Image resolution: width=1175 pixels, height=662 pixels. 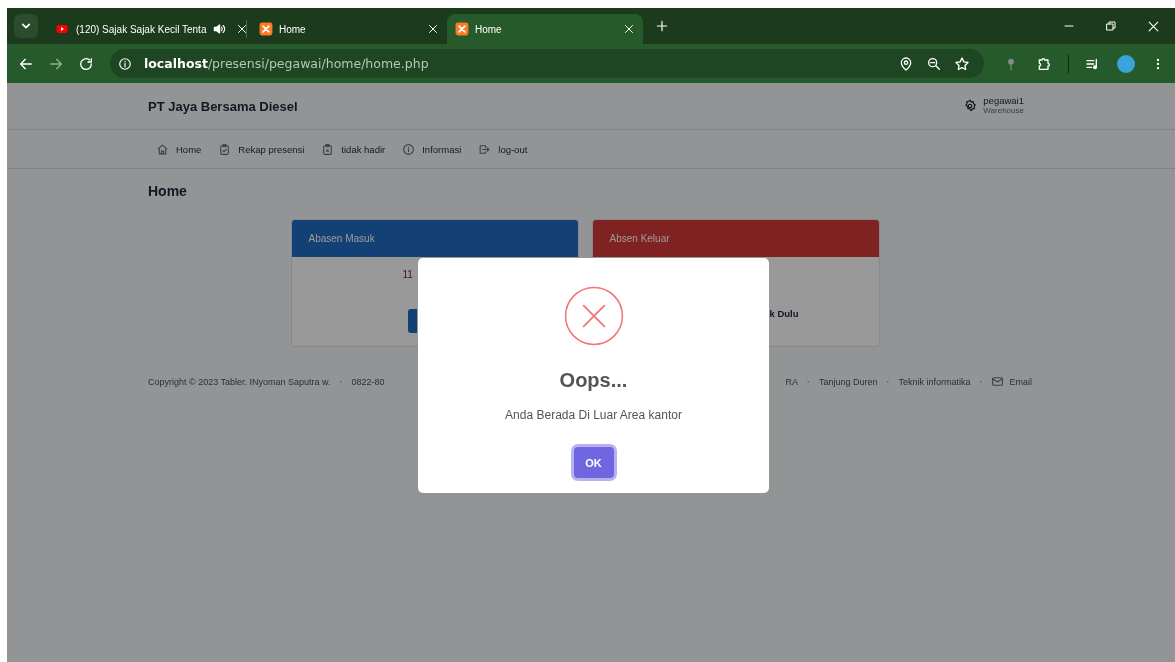 What do you see at coordinates (1044, 63) in the screenshot?
I see `extensions-icon` at bounding box center [1044, 63].